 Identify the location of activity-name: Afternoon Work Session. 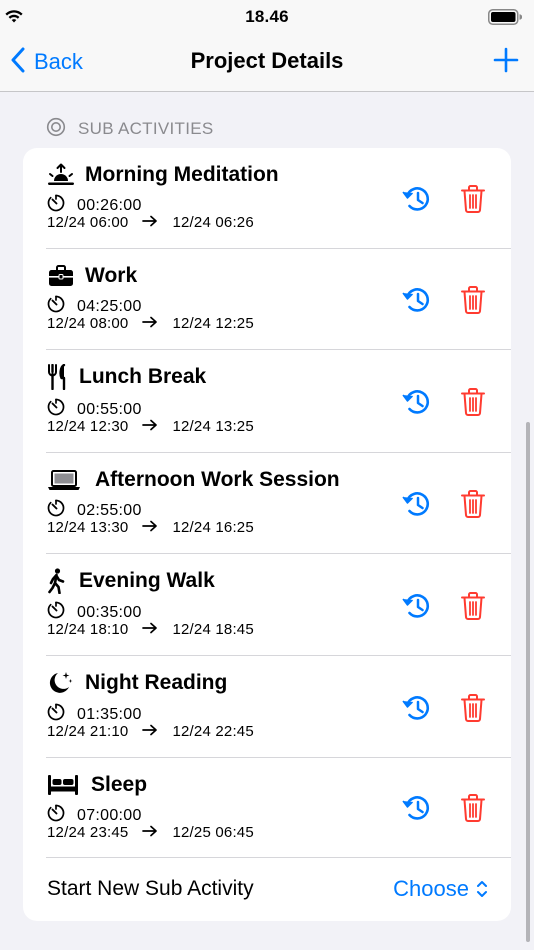
(217, 479).